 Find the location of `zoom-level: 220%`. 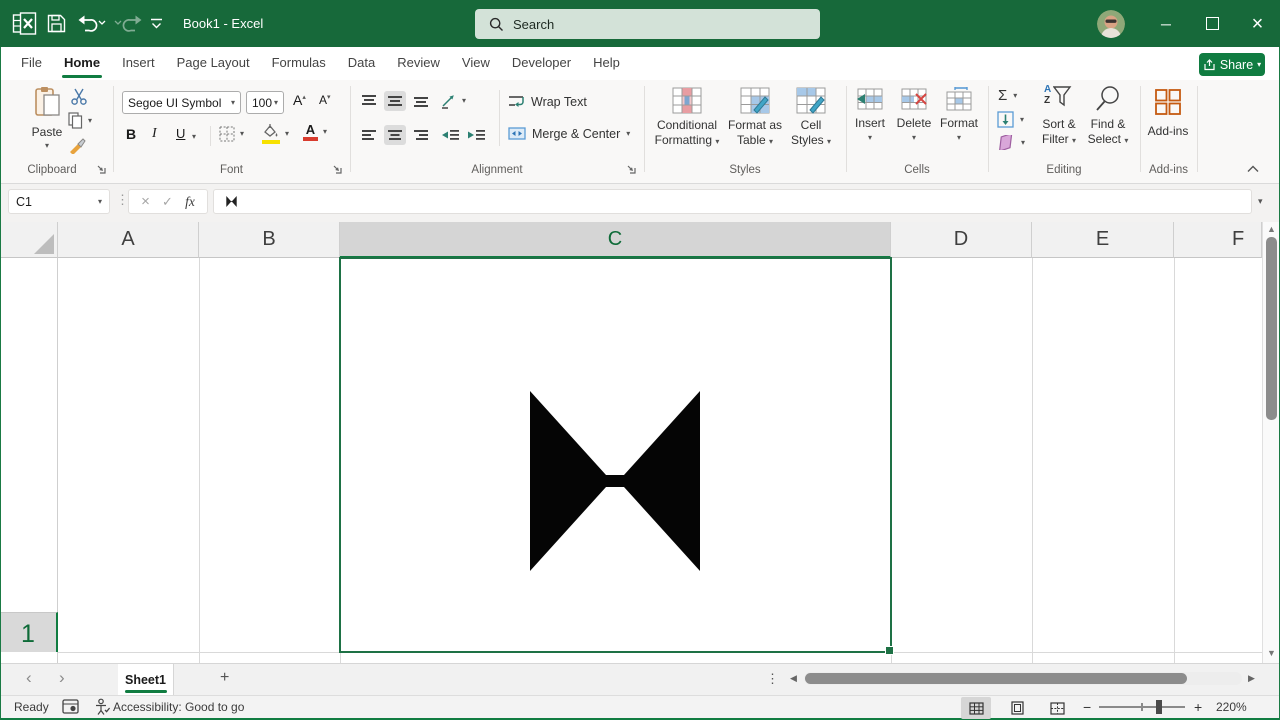

zoom-level: 220% is located at coordinates (1231, 707).